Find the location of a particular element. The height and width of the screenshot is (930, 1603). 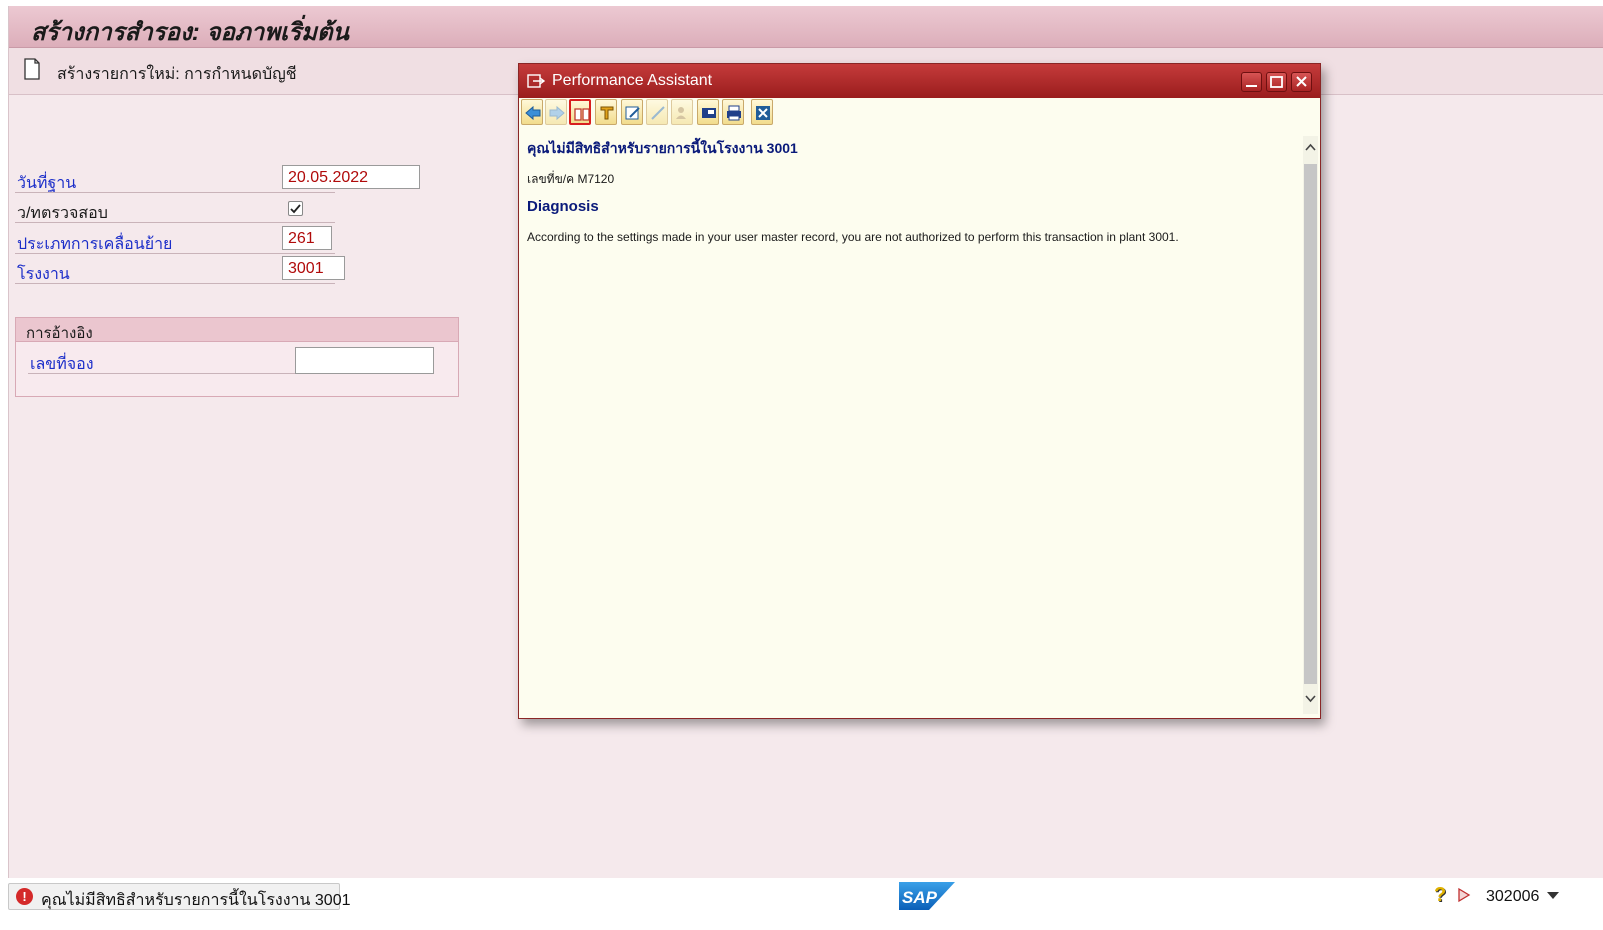

edit-icon is located at coordinates (632, 113).